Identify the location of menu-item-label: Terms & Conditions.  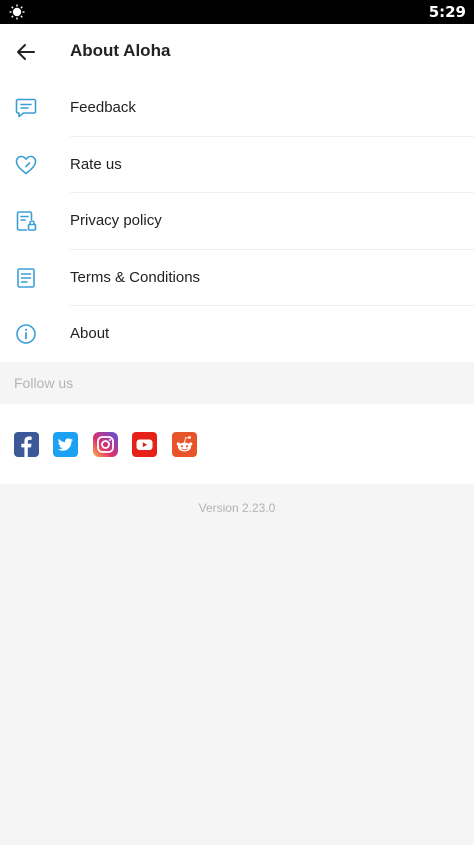
(135, 277).